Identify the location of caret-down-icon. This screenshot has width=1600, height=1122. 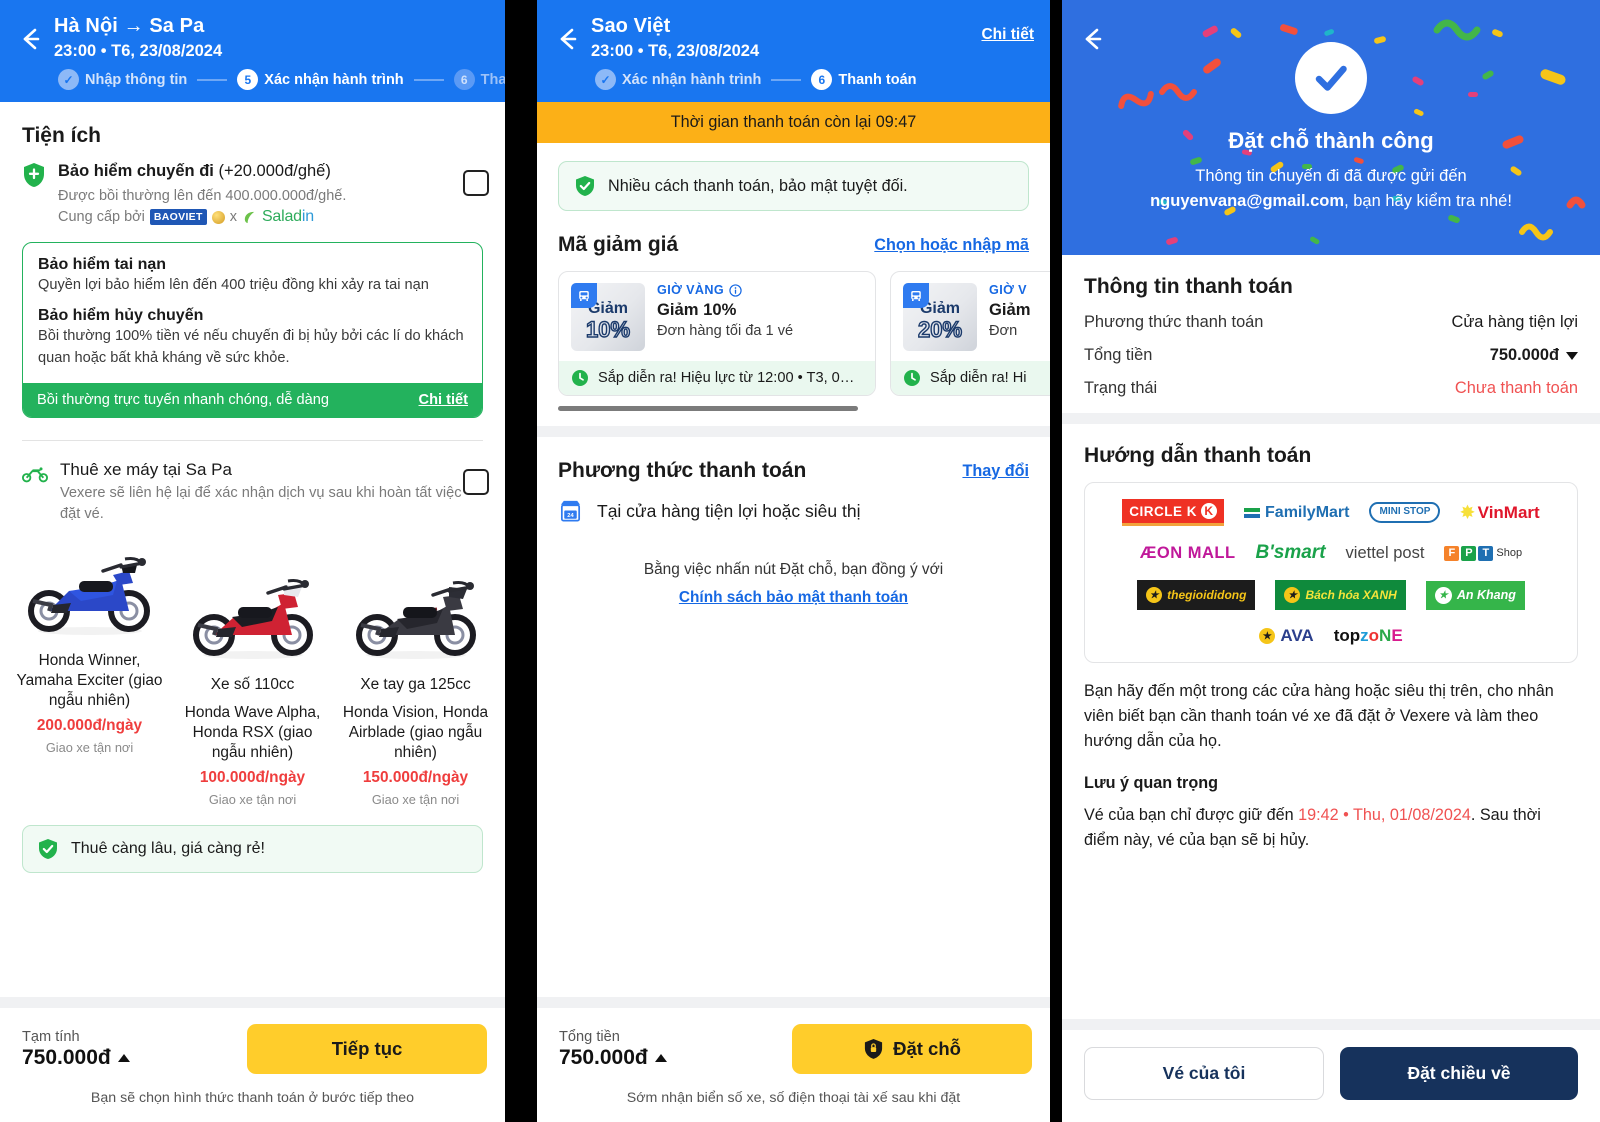
(1572, 355).